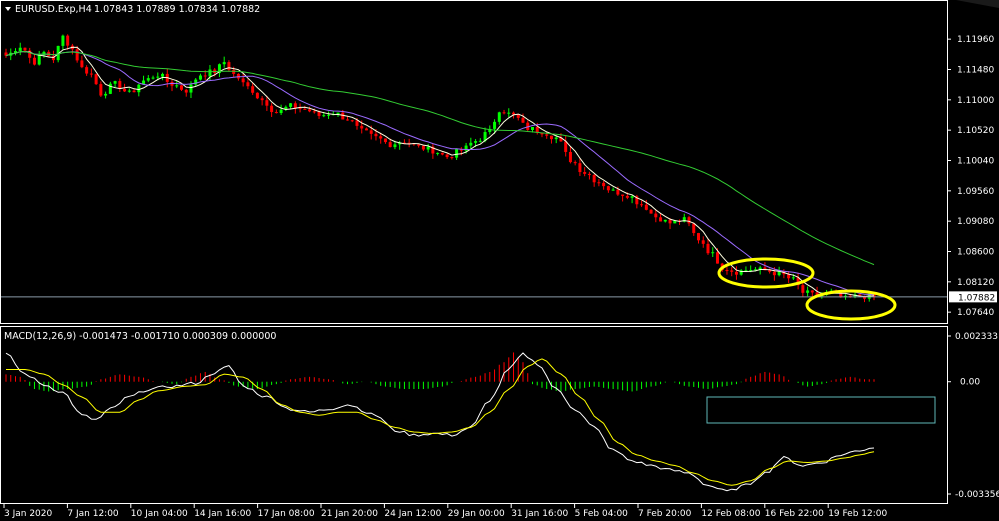  What do you see at coordinates (975, 283) in the screenshot?
I see `price-tick-label: 1.08120` at bounding box center [975, 283].